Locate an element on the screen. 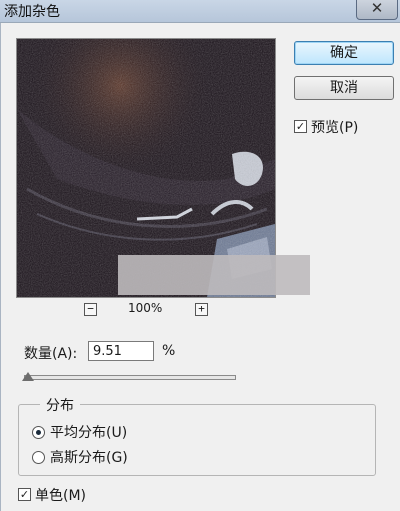 Image resolution: width=400 pixels, height=511 pixels. close-icon: ✕ is located at coordinates (377, 8).